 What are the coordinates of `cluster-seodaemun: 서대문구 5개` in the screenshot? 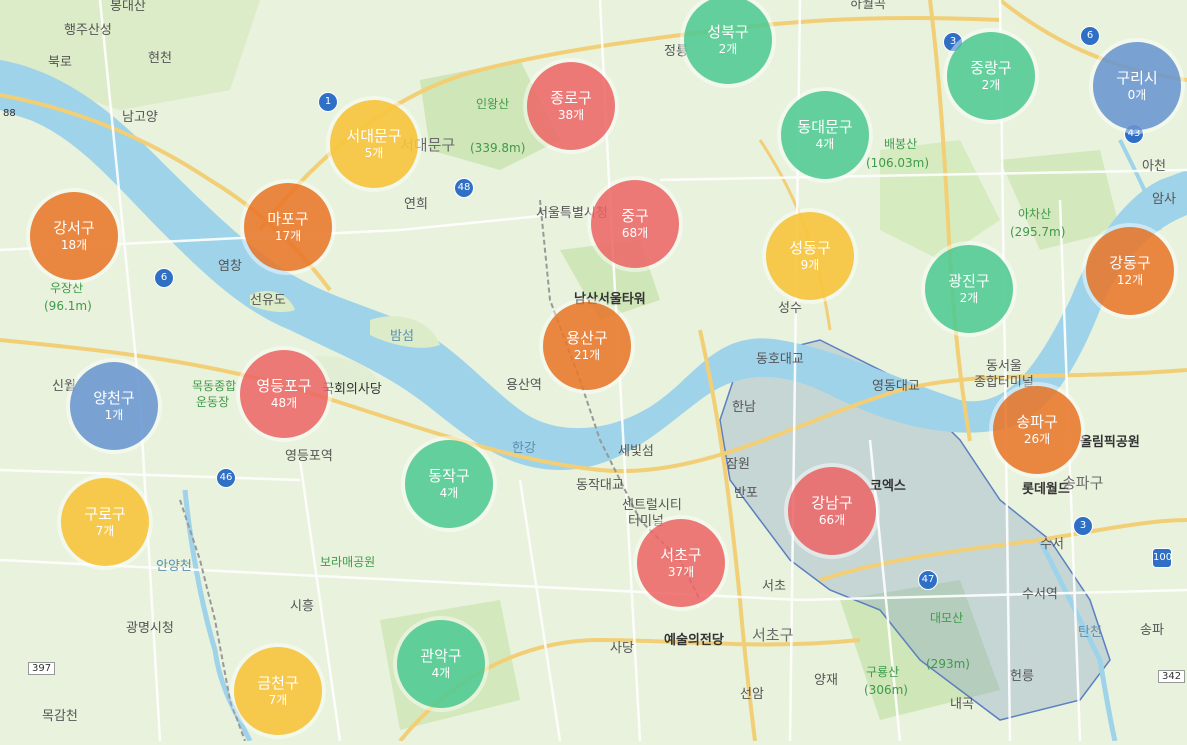 It's located at (374, 144).